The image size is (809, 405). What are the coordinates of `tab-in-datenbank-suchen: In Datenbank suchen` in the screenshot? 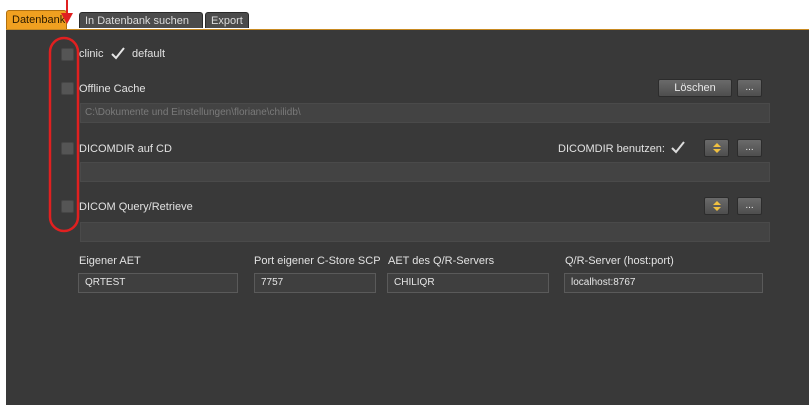 It's located at (141, 20).